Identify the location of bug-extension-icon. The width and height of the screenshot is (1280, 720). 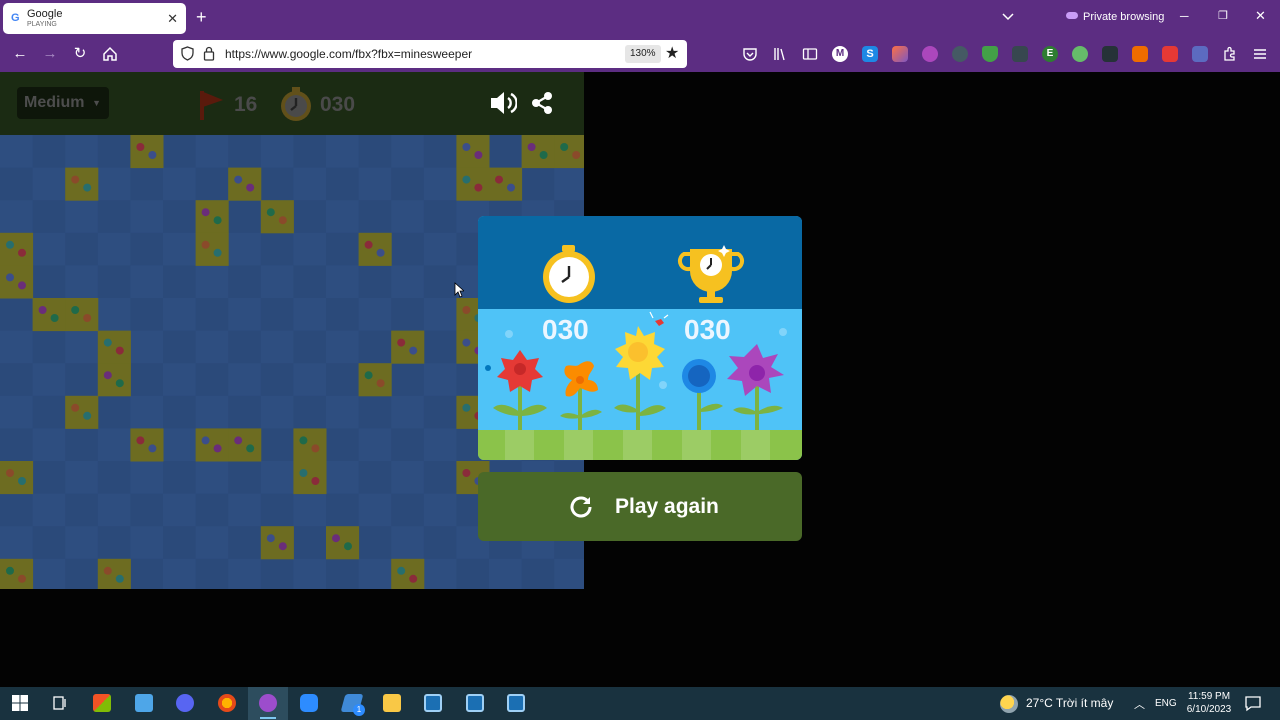
(1020, 54).